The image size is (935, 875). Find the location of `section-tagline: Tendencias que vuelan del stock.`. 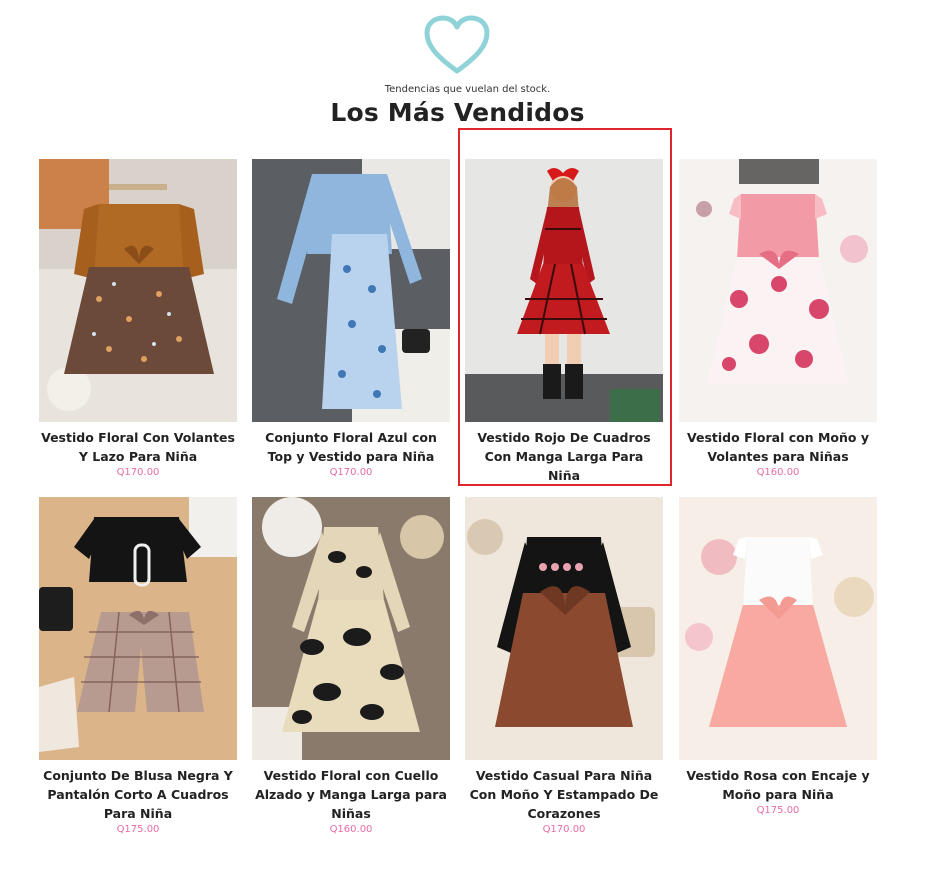

section-tagline: Tendencias que vuelan del stock. is located at coordinates (467, 89).